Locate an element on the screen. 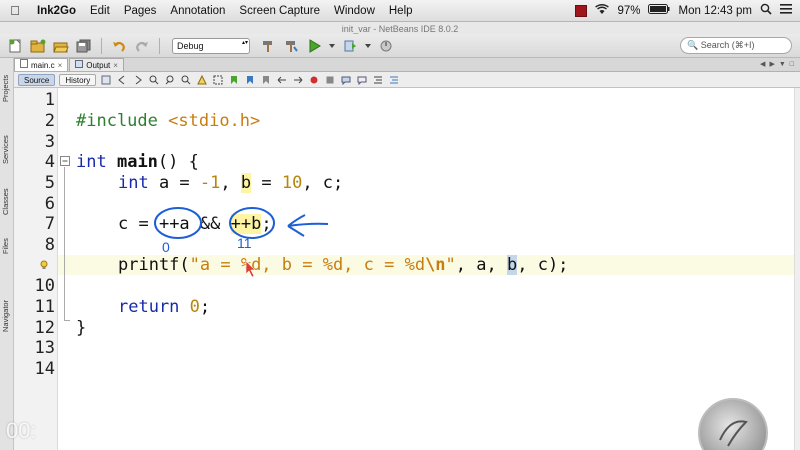  debug-icon is located at coordinates (350, 46).